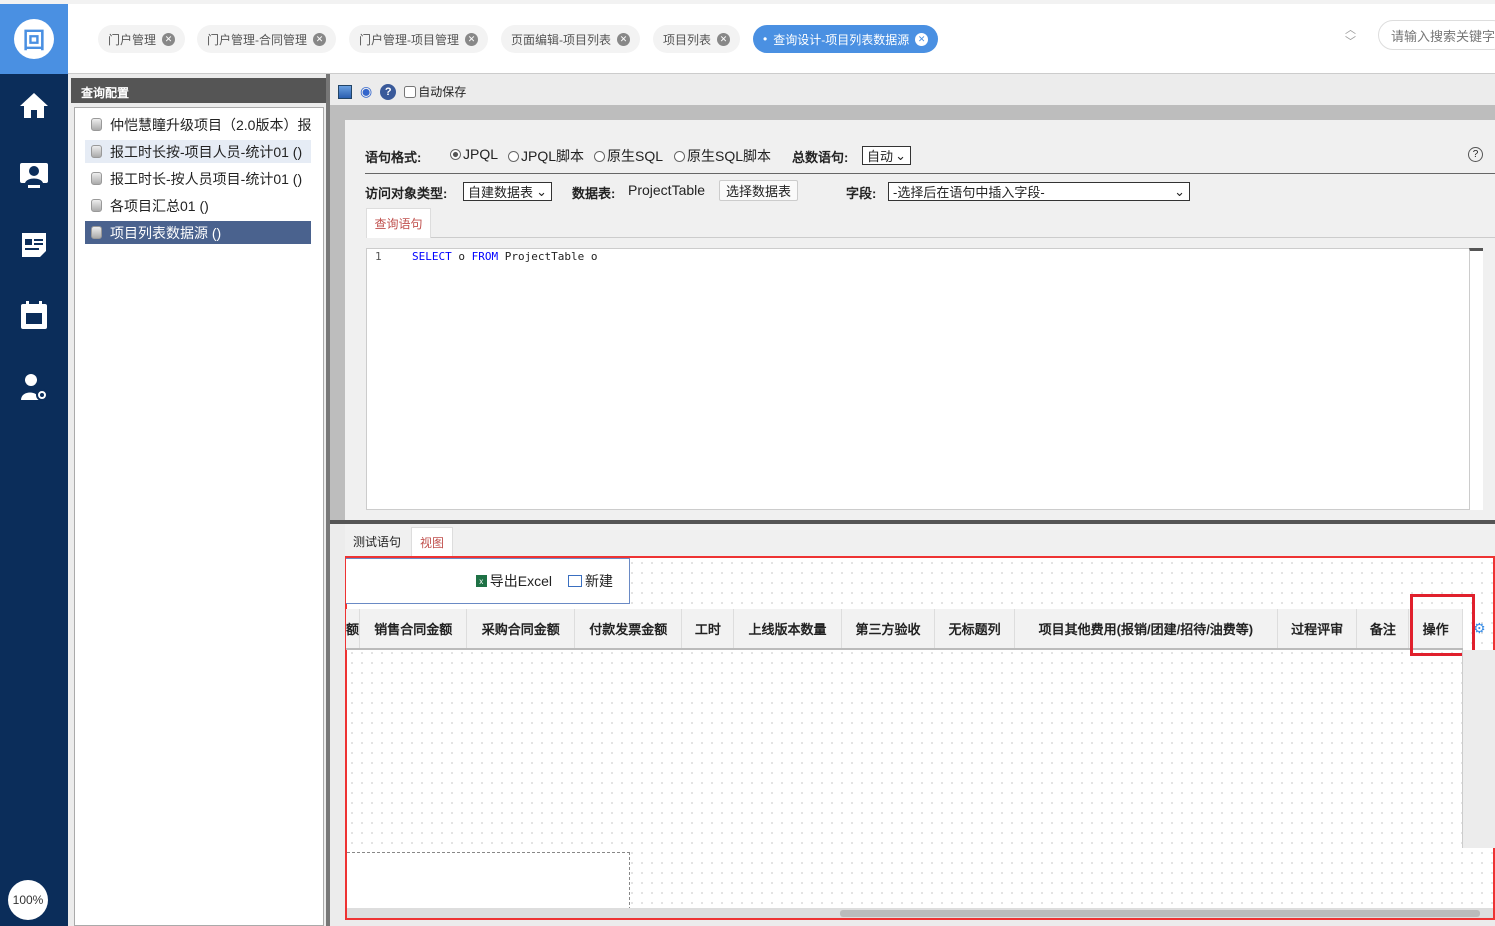 The image size is (1495, 926). I want to click on column-header: 第三方验收, so click(889, 628).